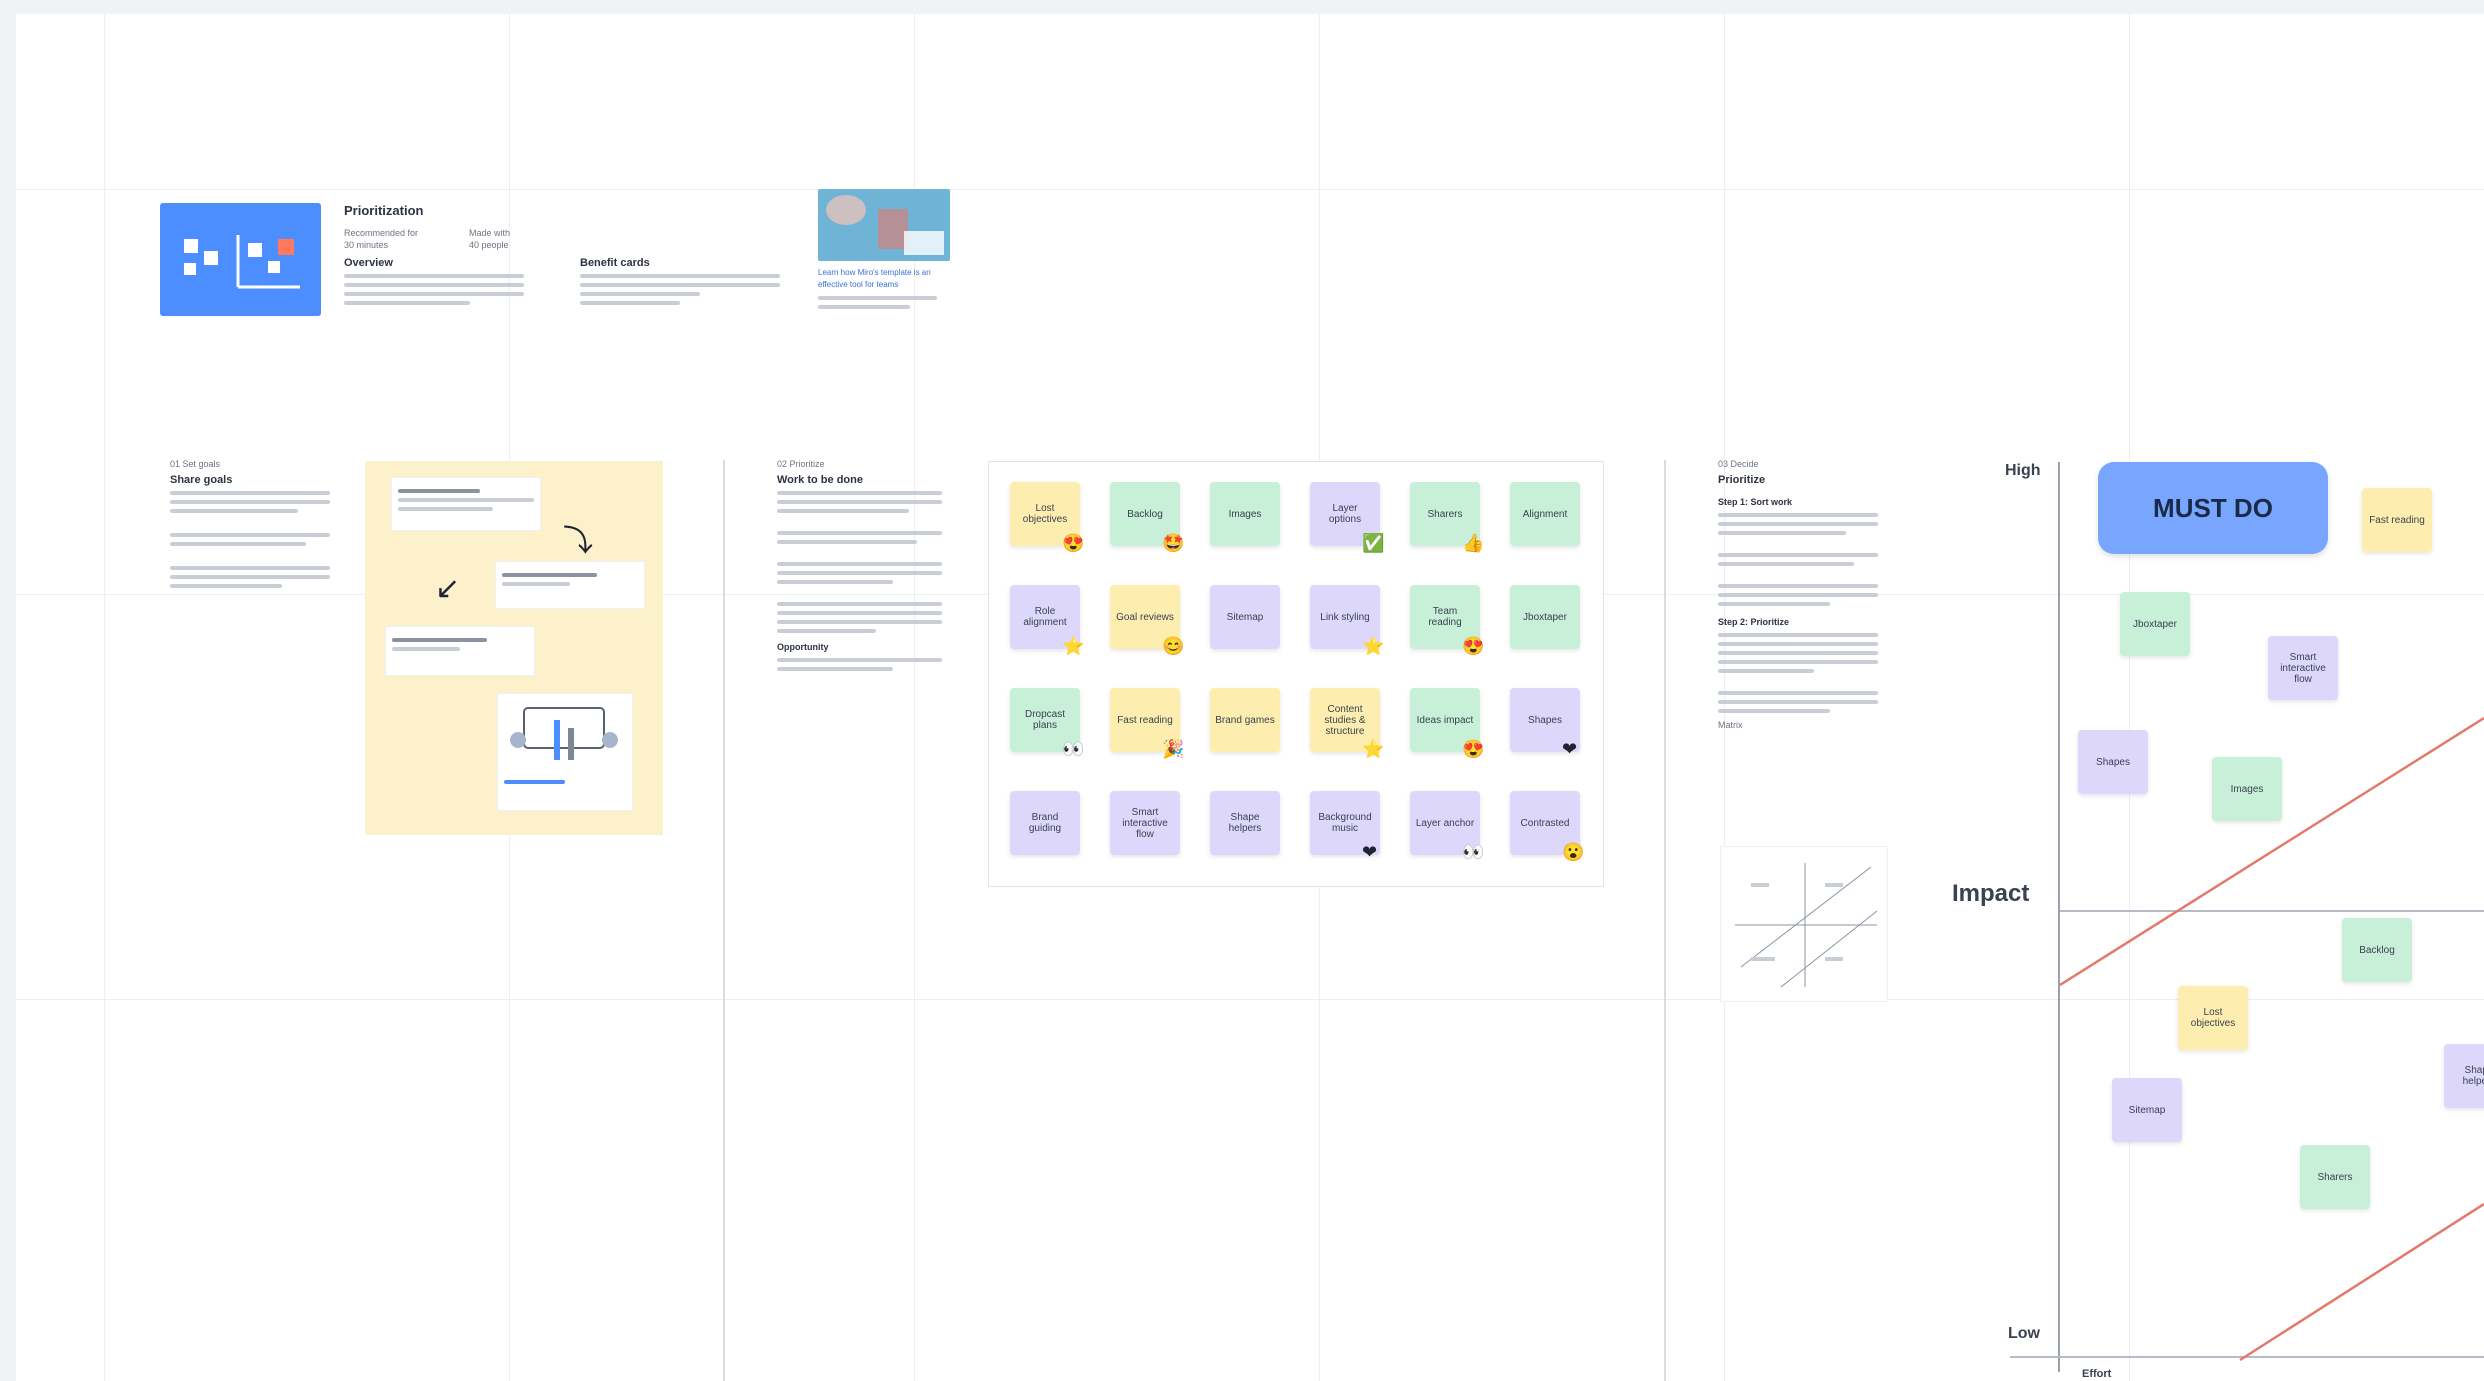 The image size is (2484, 1381). What do you see at coordinates (1473, 543) in the screenshot?
I see `reaction-emoji-icon: 👍` at bounding box center [1473, 543].